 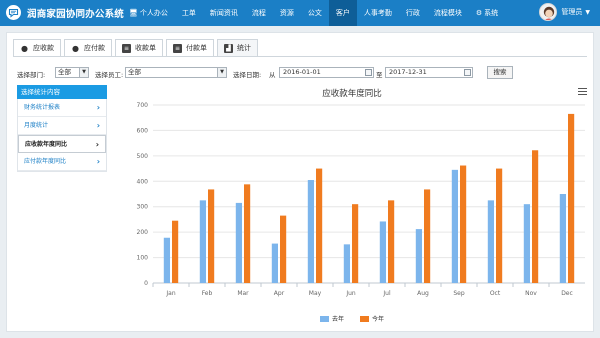 I want to click on nav-item-label: 资源, so click(x=286, y=13).